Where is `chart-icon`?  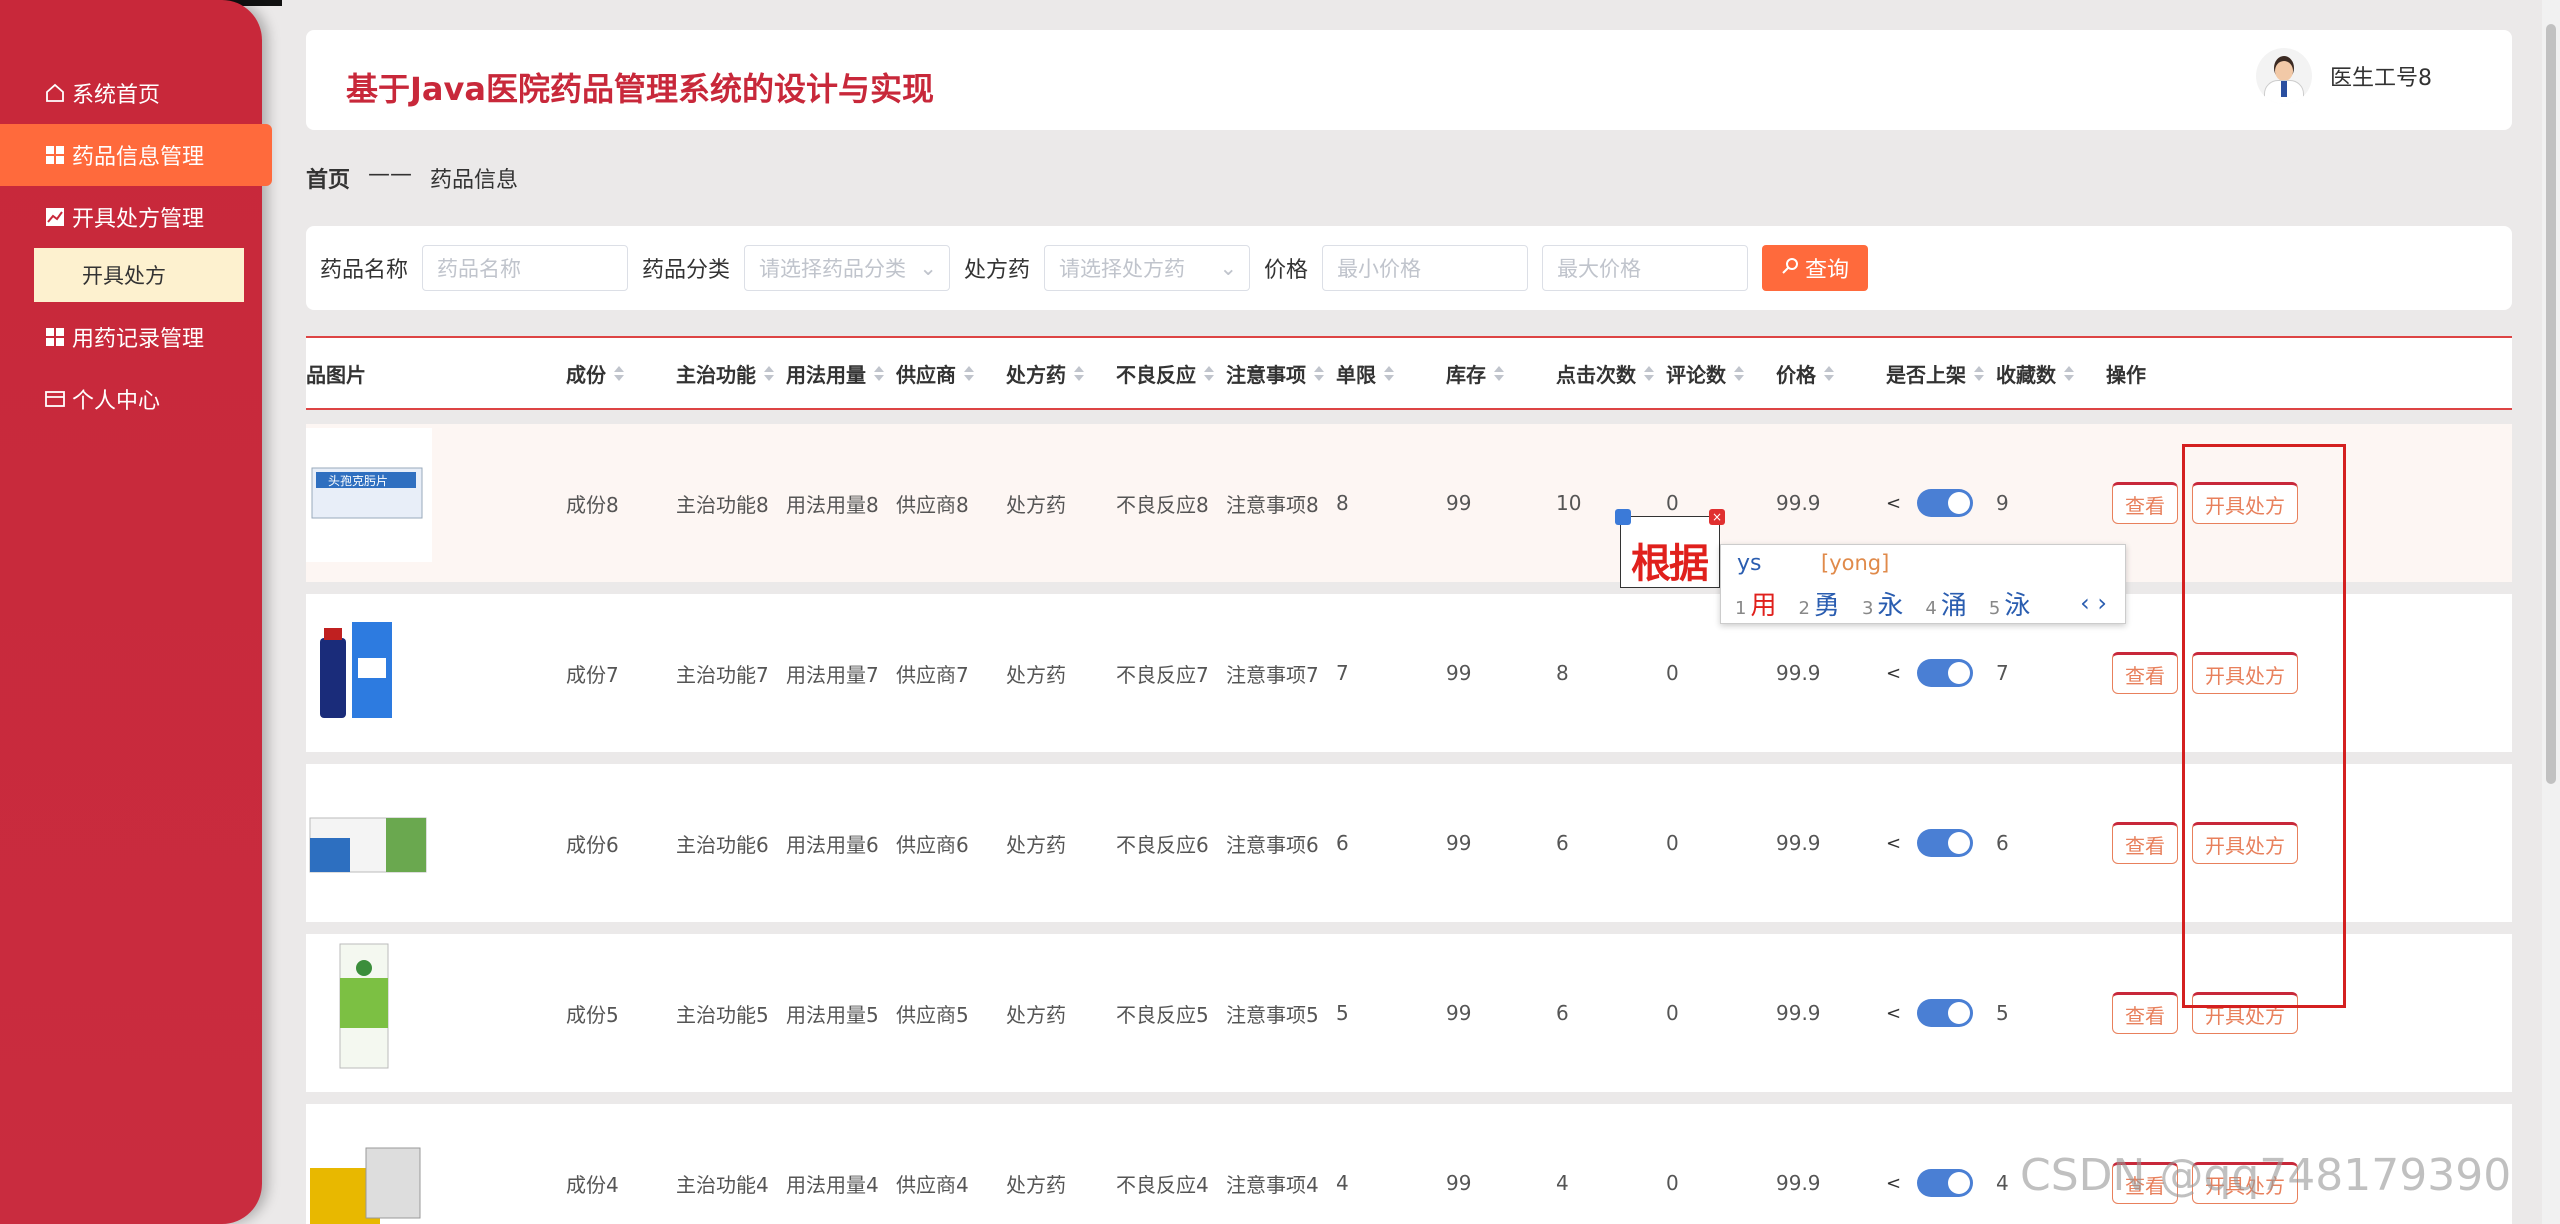 chart-icon is located at coordinates (55, 217).